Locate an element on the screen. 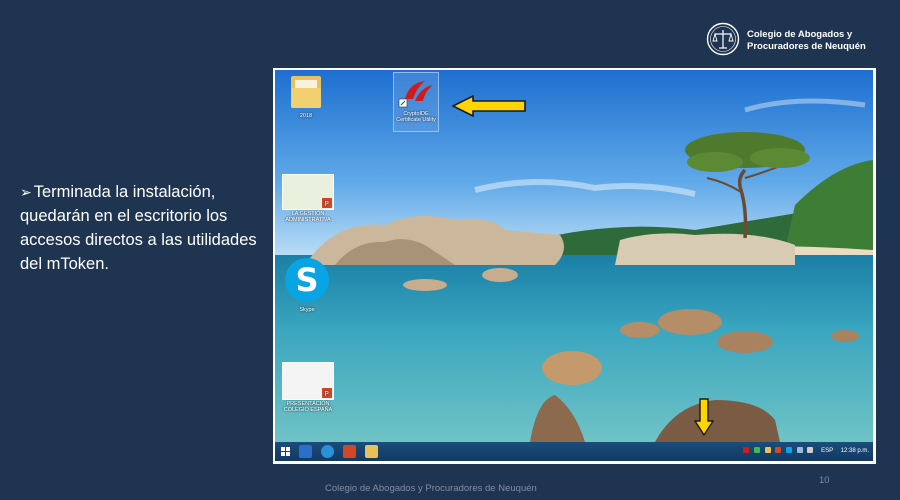 This screenshot has width=900, height=500. skype-icon: S is located at coordinates (307, 280).